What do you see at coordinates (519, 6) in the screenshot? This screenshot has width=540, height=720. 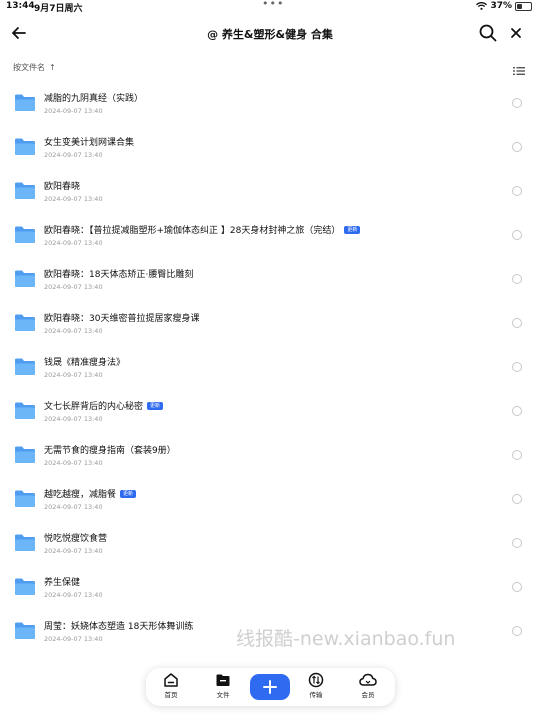 I see `battery-fill` at bounding box center [519, 6].